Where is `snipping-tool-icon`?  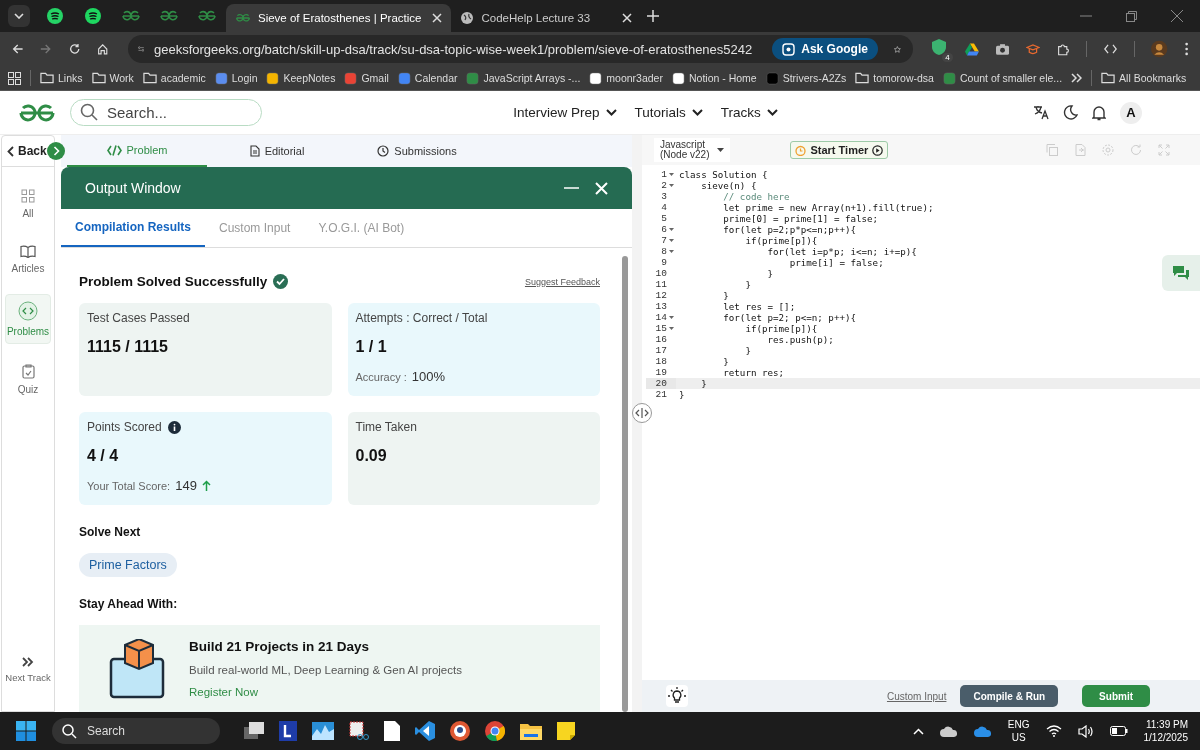
snipping-tool-icon is located at coordinates (359, 731).